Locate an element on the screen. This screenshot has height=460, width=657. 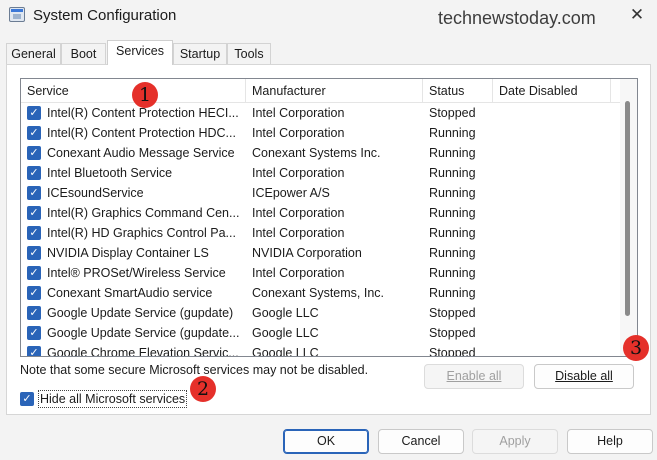
scrollbar-thumb is located at coordinates (627, 208).